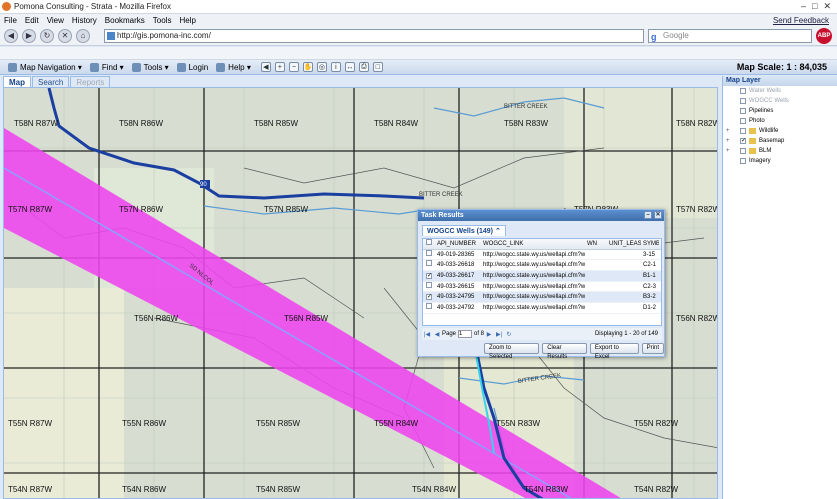  What do you see at coordinates (780, 141) in the screenshot?
I see `layer-item: + ✓ Basemap` at bounding box center [780, 141].